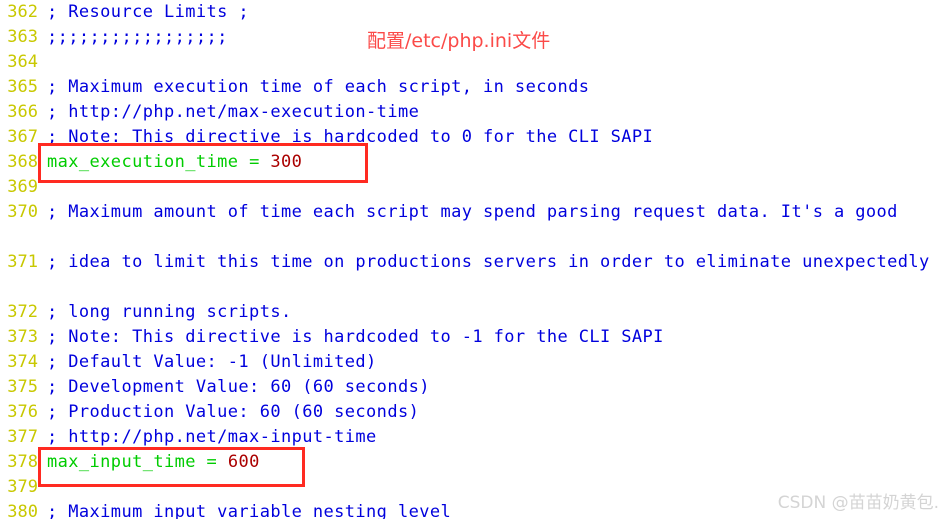 This screenshot has height=519, width=947. I want to click on line-number: 375, so click(22, 387).